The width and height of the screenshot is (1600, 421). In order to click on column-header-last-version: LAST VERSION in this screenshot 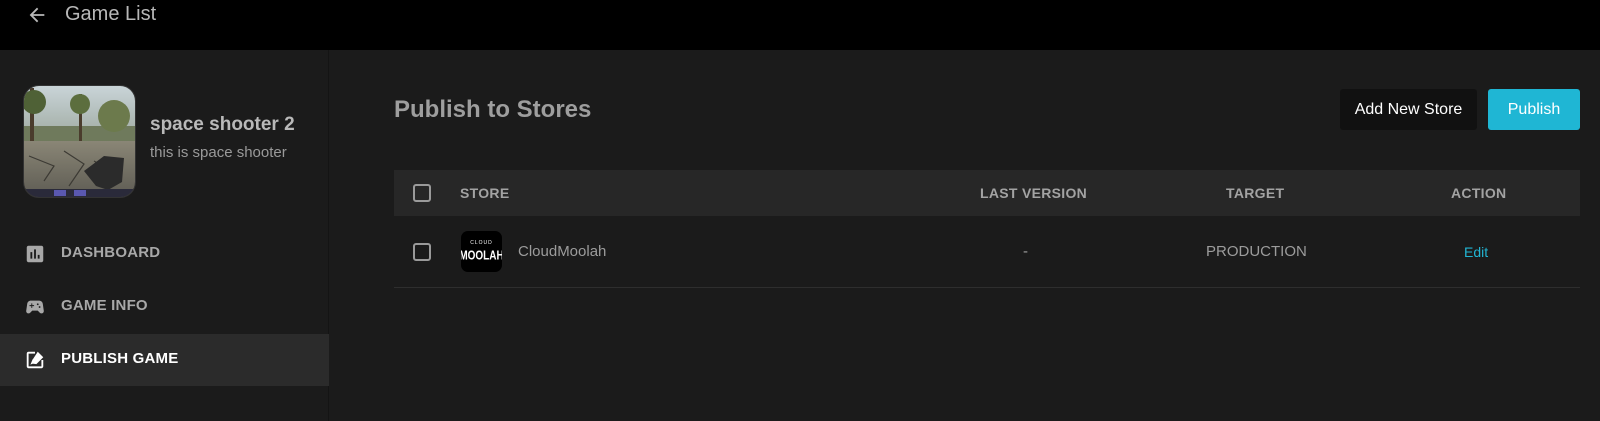, I will do `click(1033, 193)`.